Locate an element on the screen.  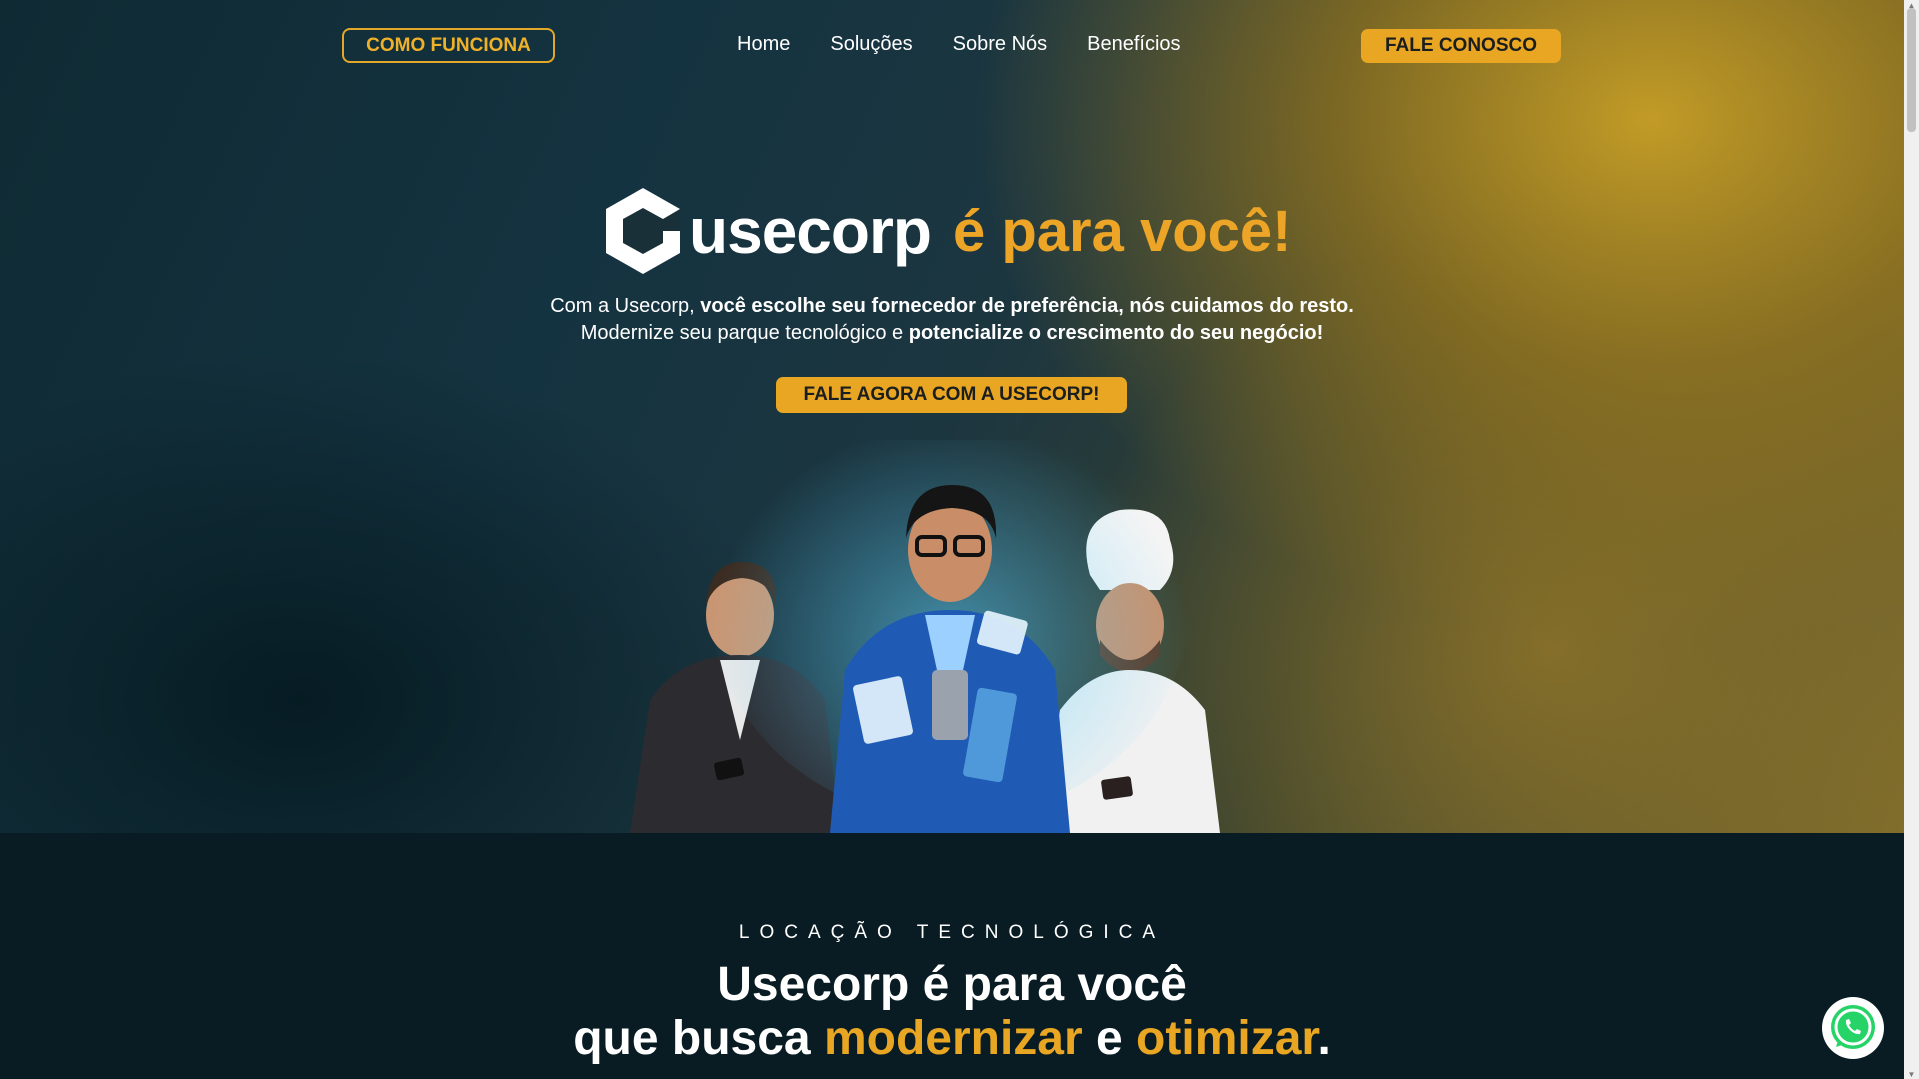
scrollbar-thumb is located at coordinates (1911, 70).